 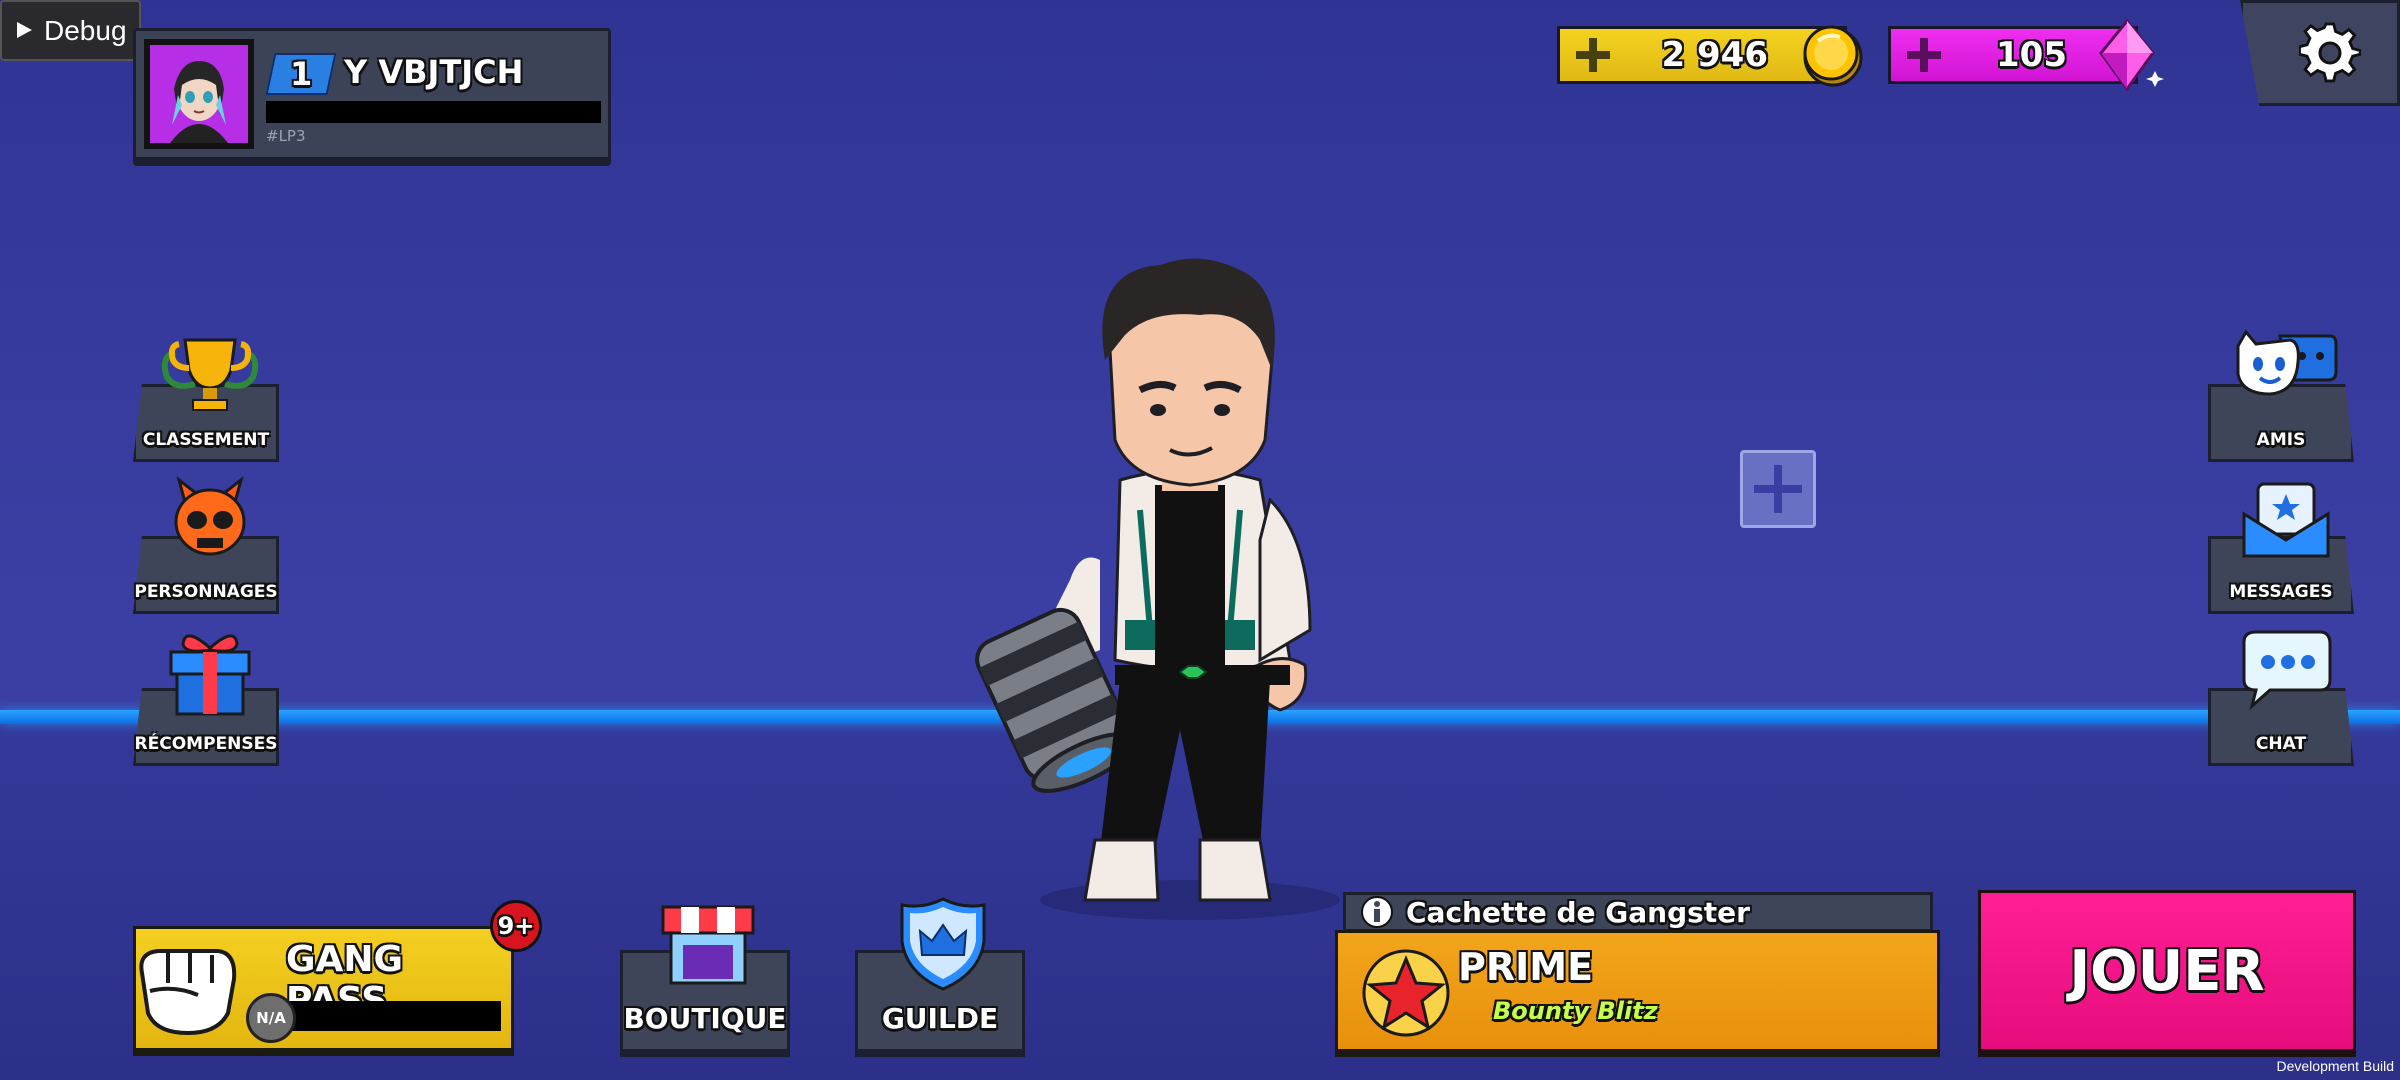 What do you see at coordinates (940, 1018) in the screenshot?
I see `guild-label: GUILDE` at bounding box center [940, 1018].